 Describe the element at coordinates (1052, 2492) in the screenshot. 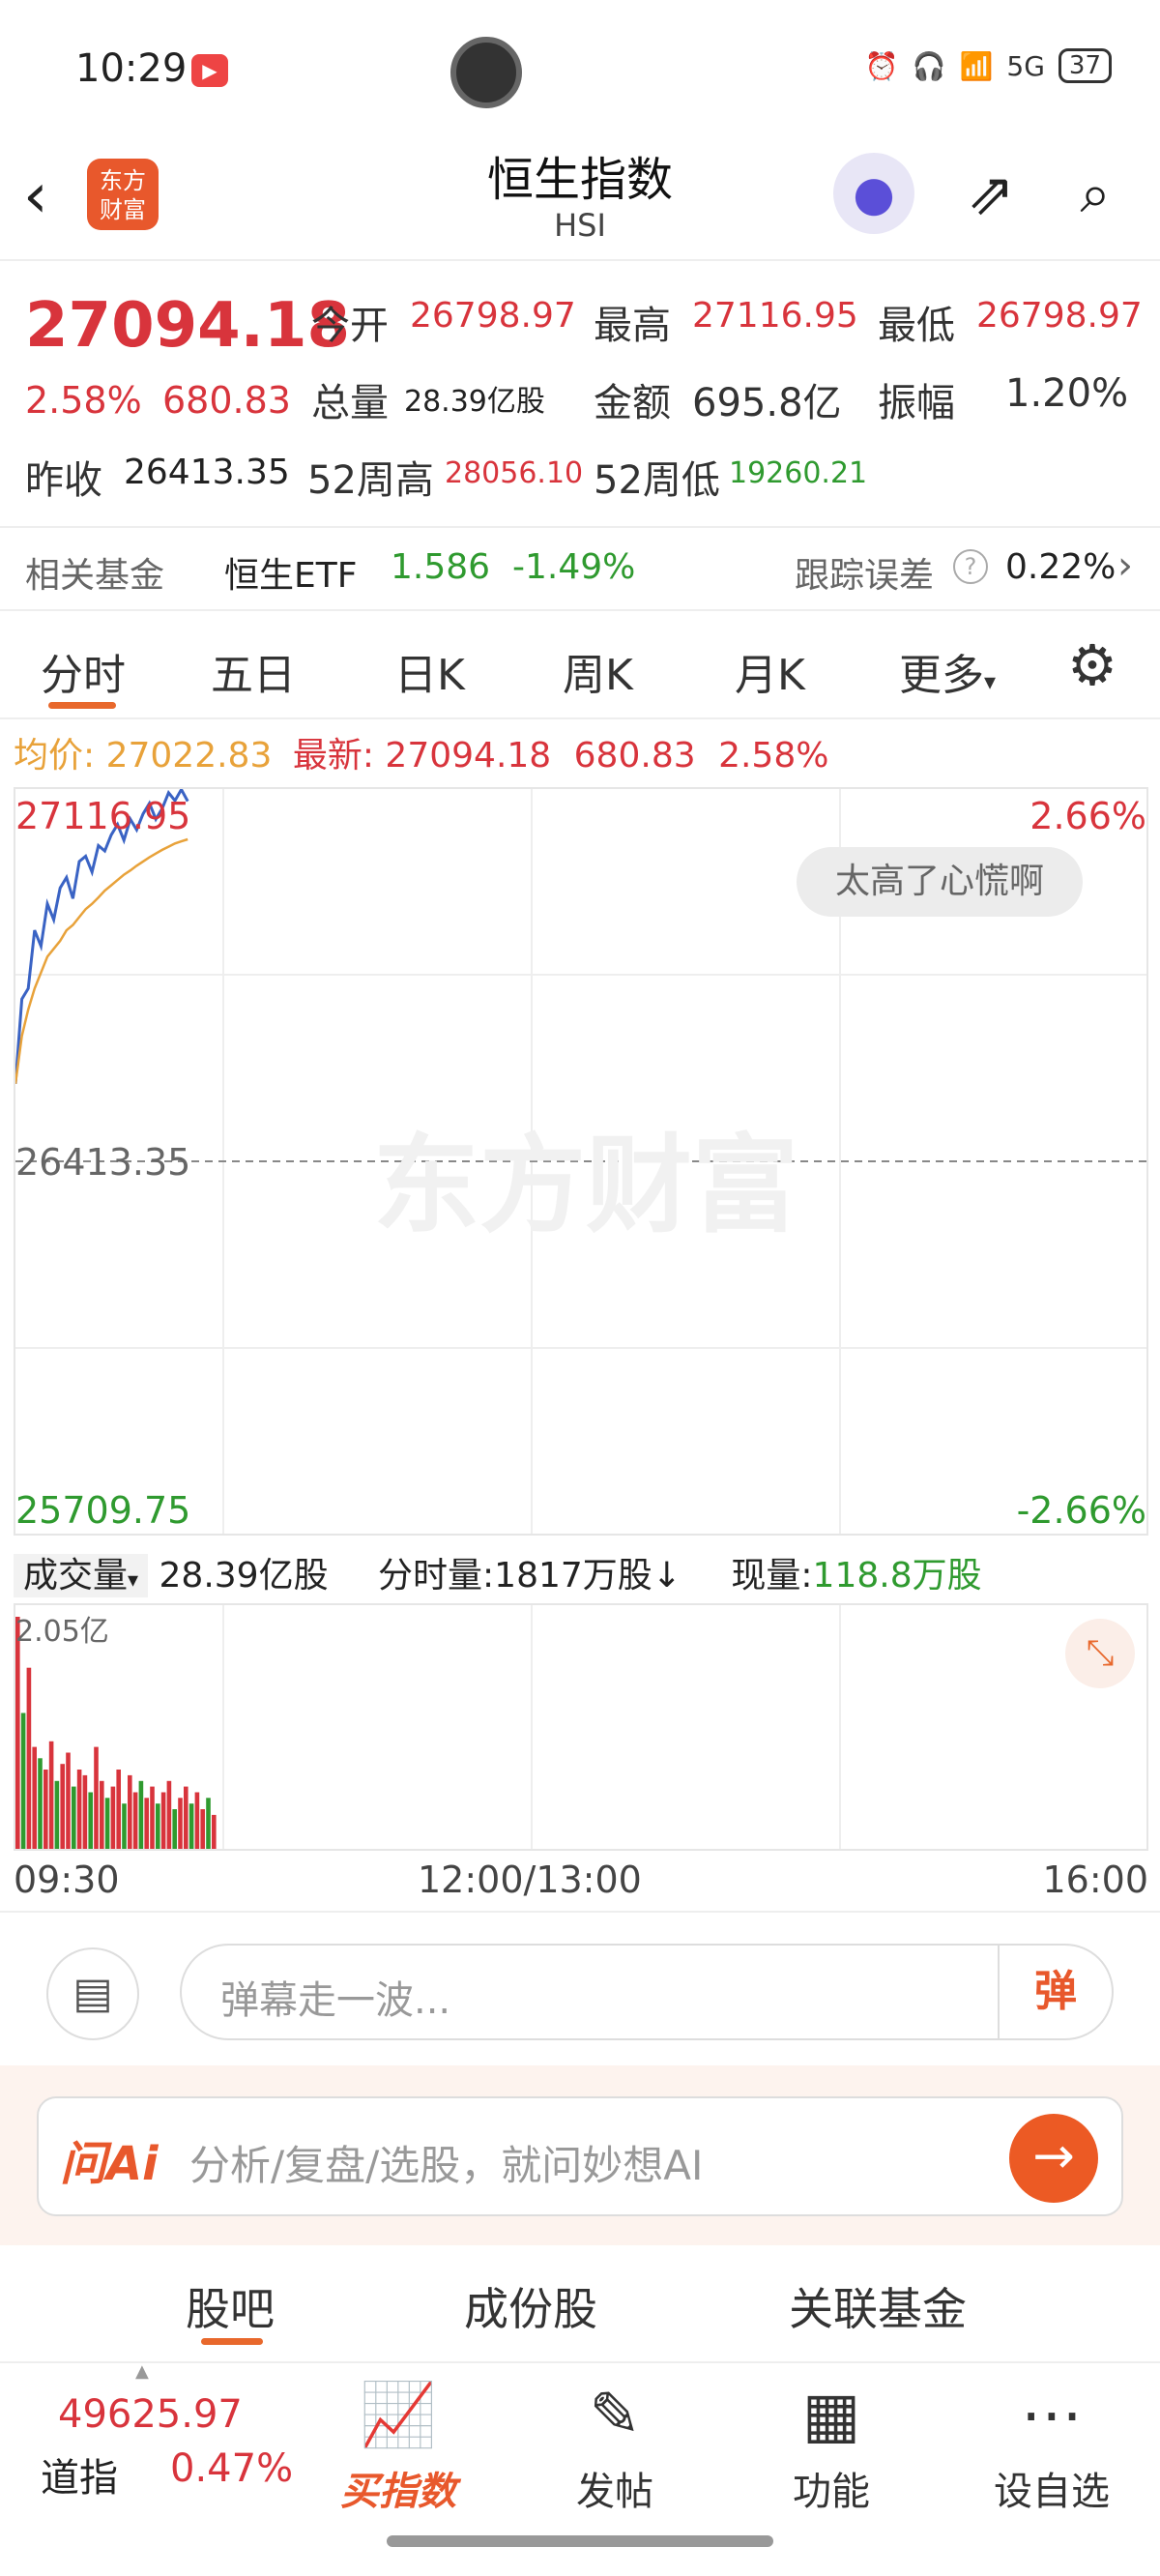

I see `nav-watchlist-label: 设自选` at that location.